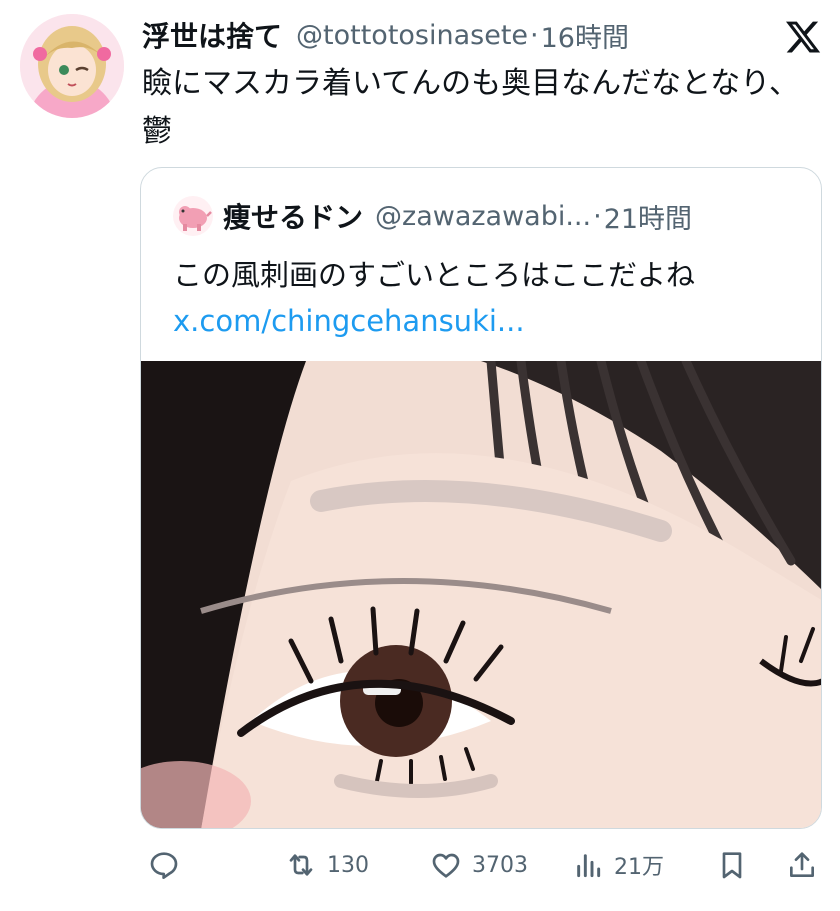 The image size is (840, 911). What do you see at coordinates (446, 865) in the screenshot?
I see `heart-icon` at bounding box center [446, 865].